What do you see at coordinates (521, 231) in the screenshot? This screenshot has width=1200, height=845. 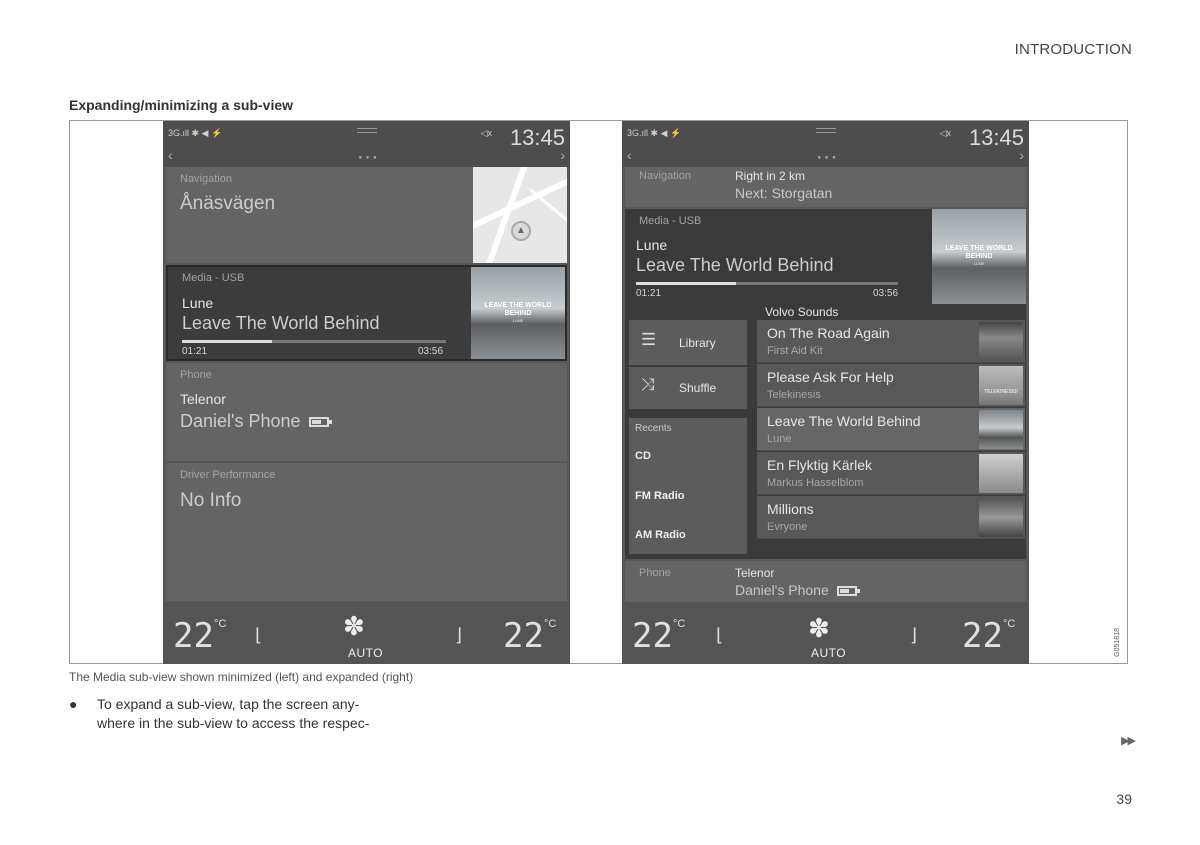 I see `vehicle-arrow-icon: ▲` at bounding box center [521, 231].